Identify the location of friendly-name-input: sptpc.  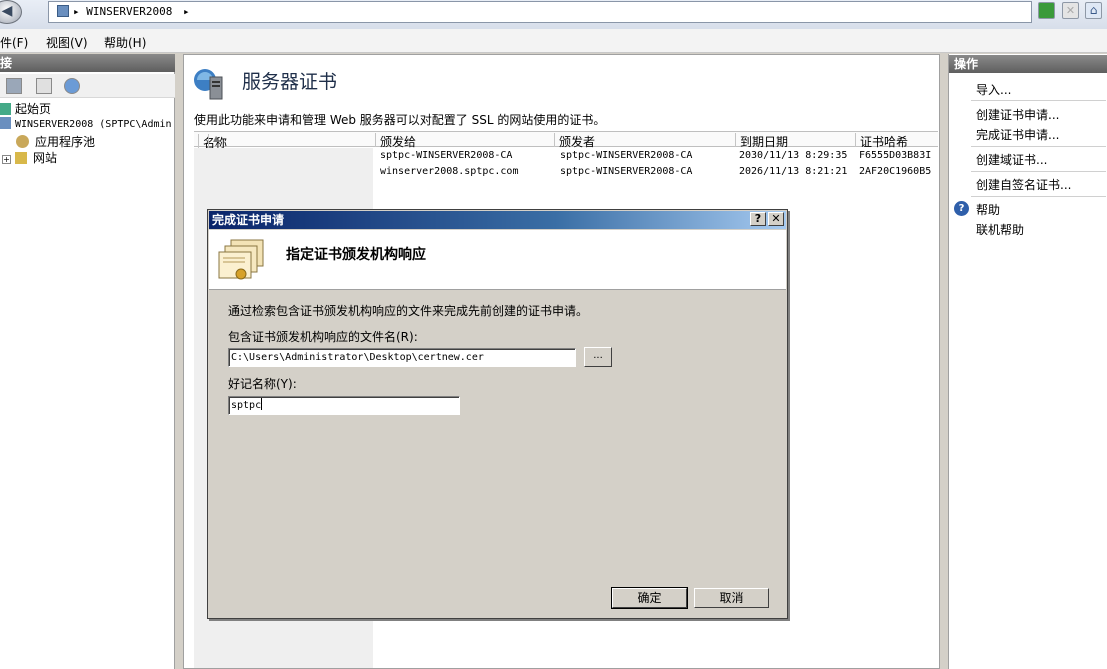
(344, 405).